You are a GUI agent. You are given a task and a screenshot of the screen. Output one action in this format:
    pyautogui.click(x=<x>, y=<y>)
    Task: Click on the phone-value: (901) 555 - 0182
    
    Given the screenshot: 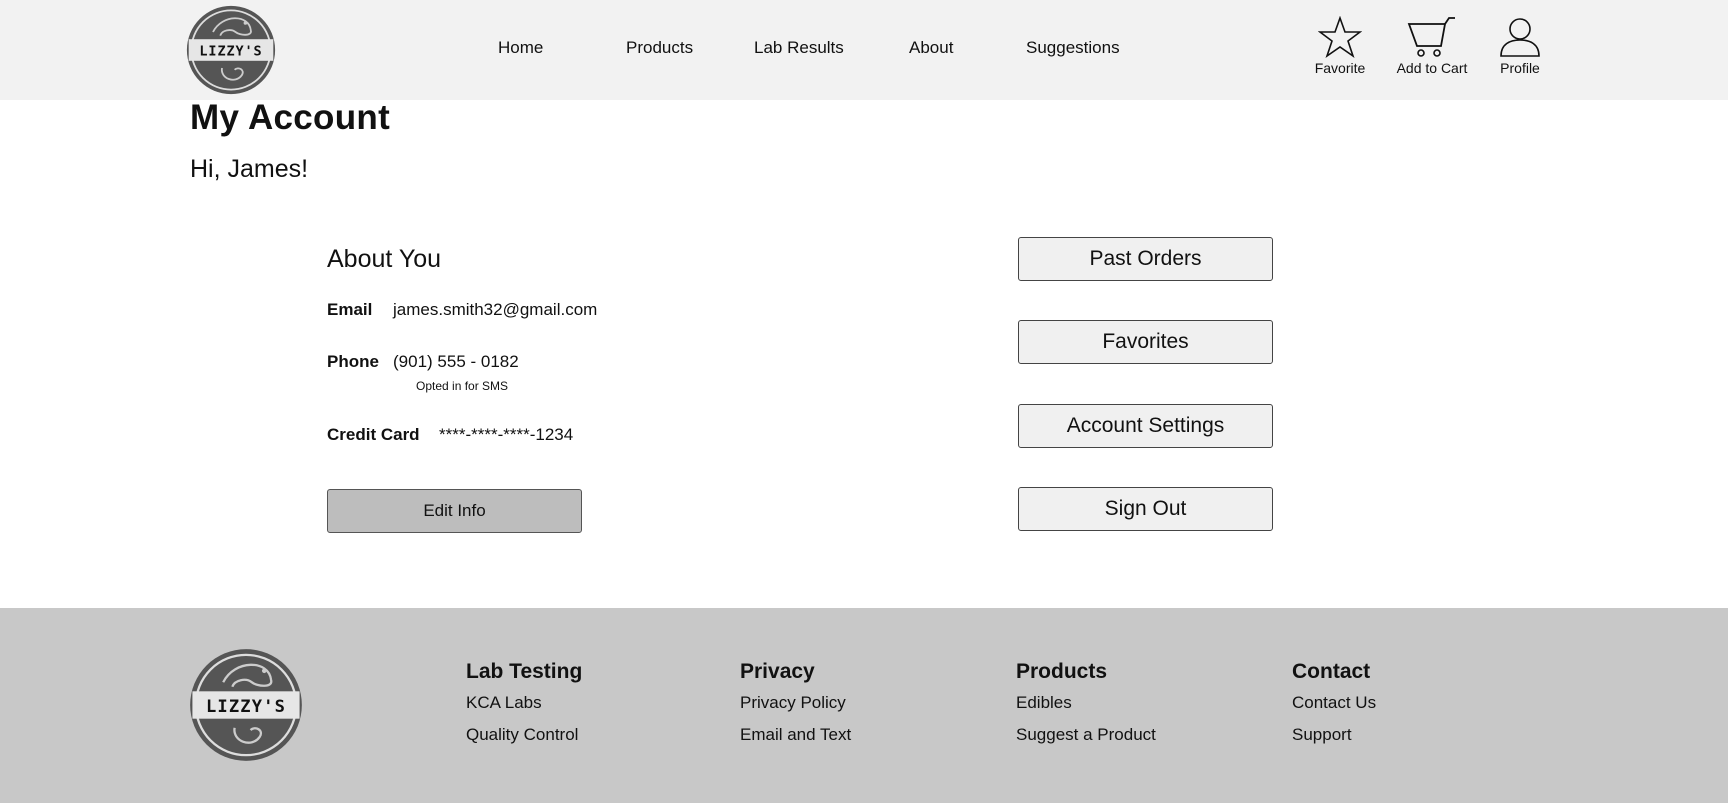 What is the action you would take?
    pyautogui.click(x=456, y=361)
    